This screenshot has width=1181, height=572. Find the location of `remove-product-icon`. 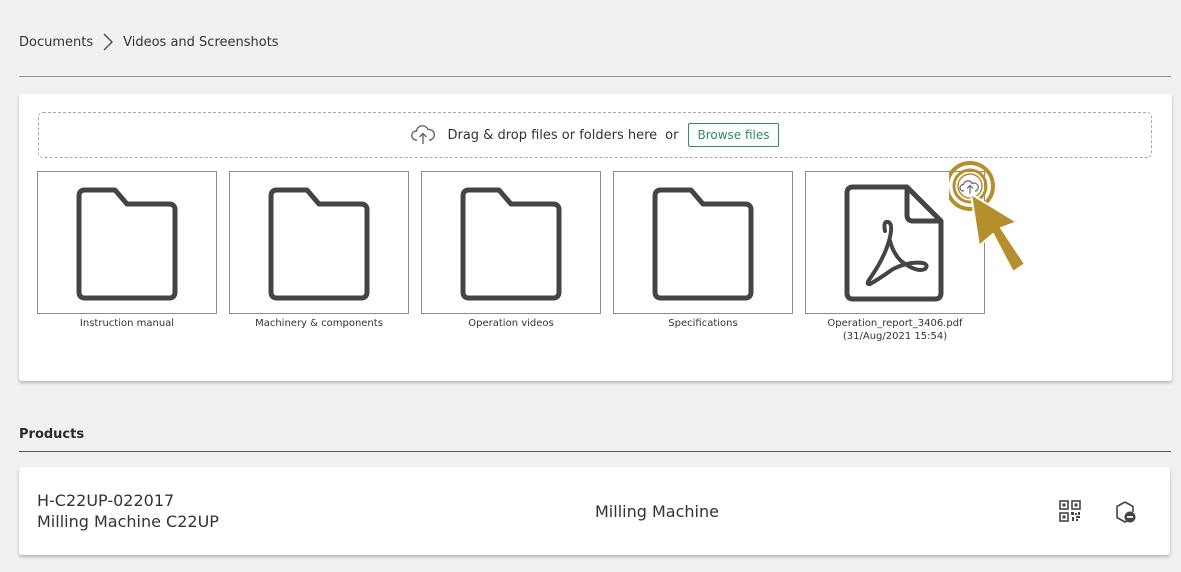

remove-product-icon is located at coordinates (1125, 512).